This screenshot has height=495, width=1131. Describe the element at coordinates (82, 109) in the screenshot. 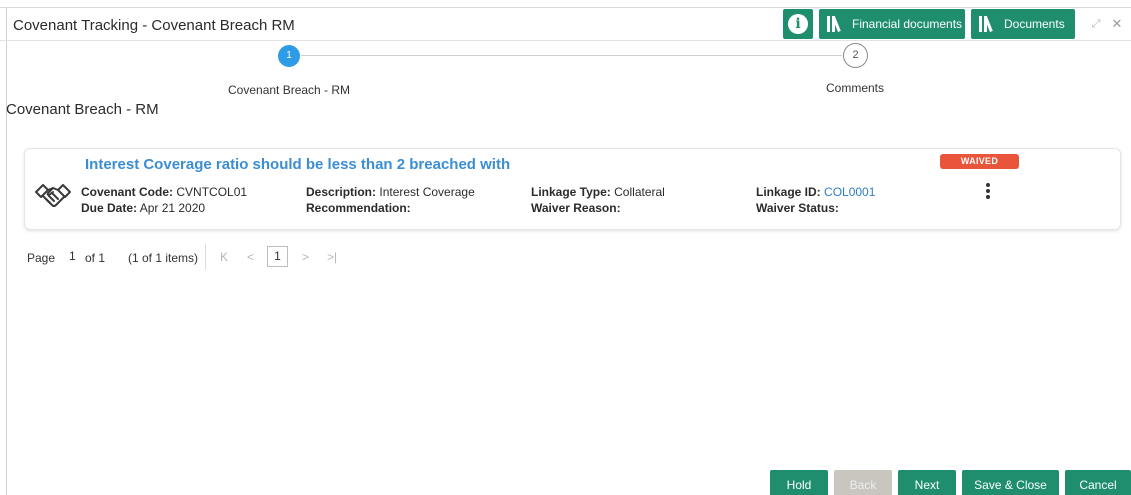

I see `section-title: Covenant Breach - RM` at that location.